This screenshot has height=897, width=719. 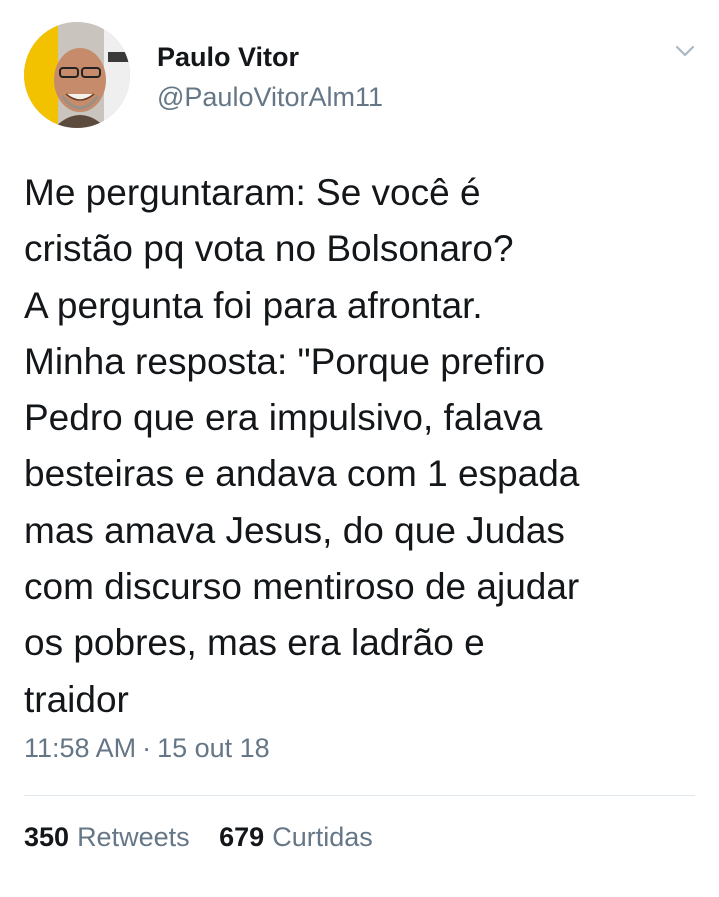 I want to click on retweets-label: Retweets, so click(x=133, y=837).